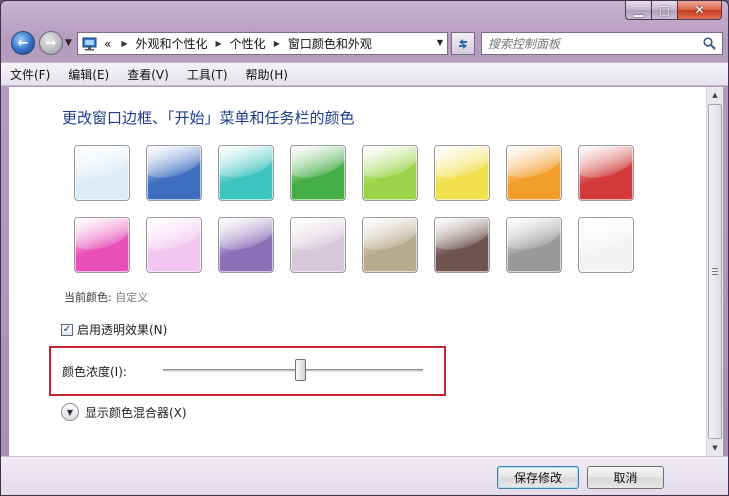  Describe the element at coordinates (330, 43) in the screenshot. I see `breadcrumb-item-window-color: 窗口颜色和外观` at that location.